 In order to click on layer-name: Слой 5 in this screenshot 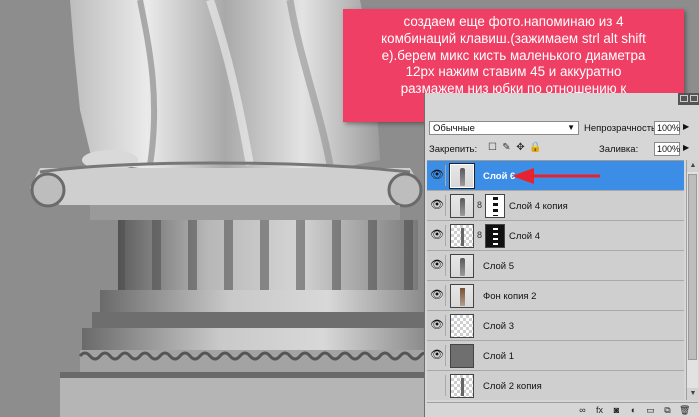, I will do `click(499, 266)`.